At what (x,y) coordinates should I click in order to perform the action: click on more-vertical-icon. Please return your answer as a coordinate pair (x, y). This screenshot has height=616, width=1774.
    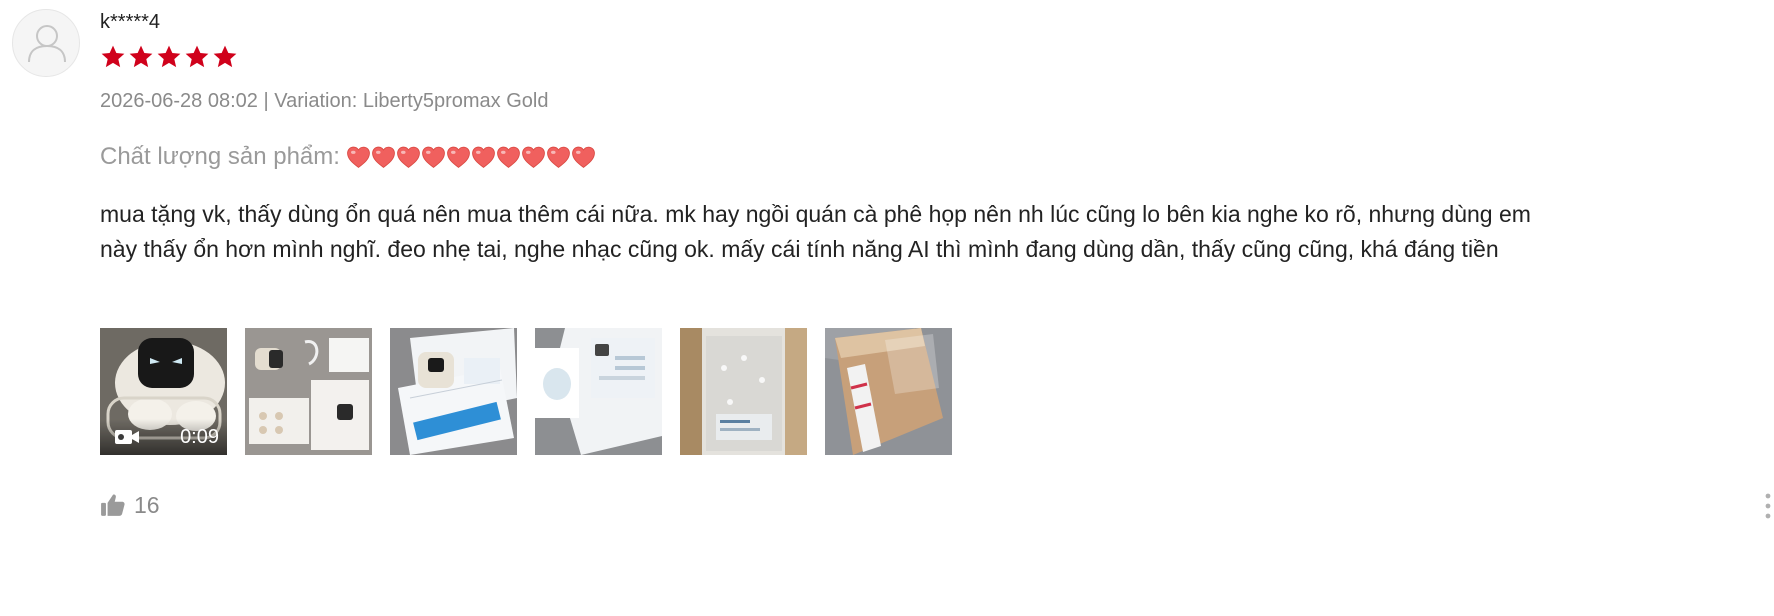
    Looking at the image, I should click on (1768, 506).